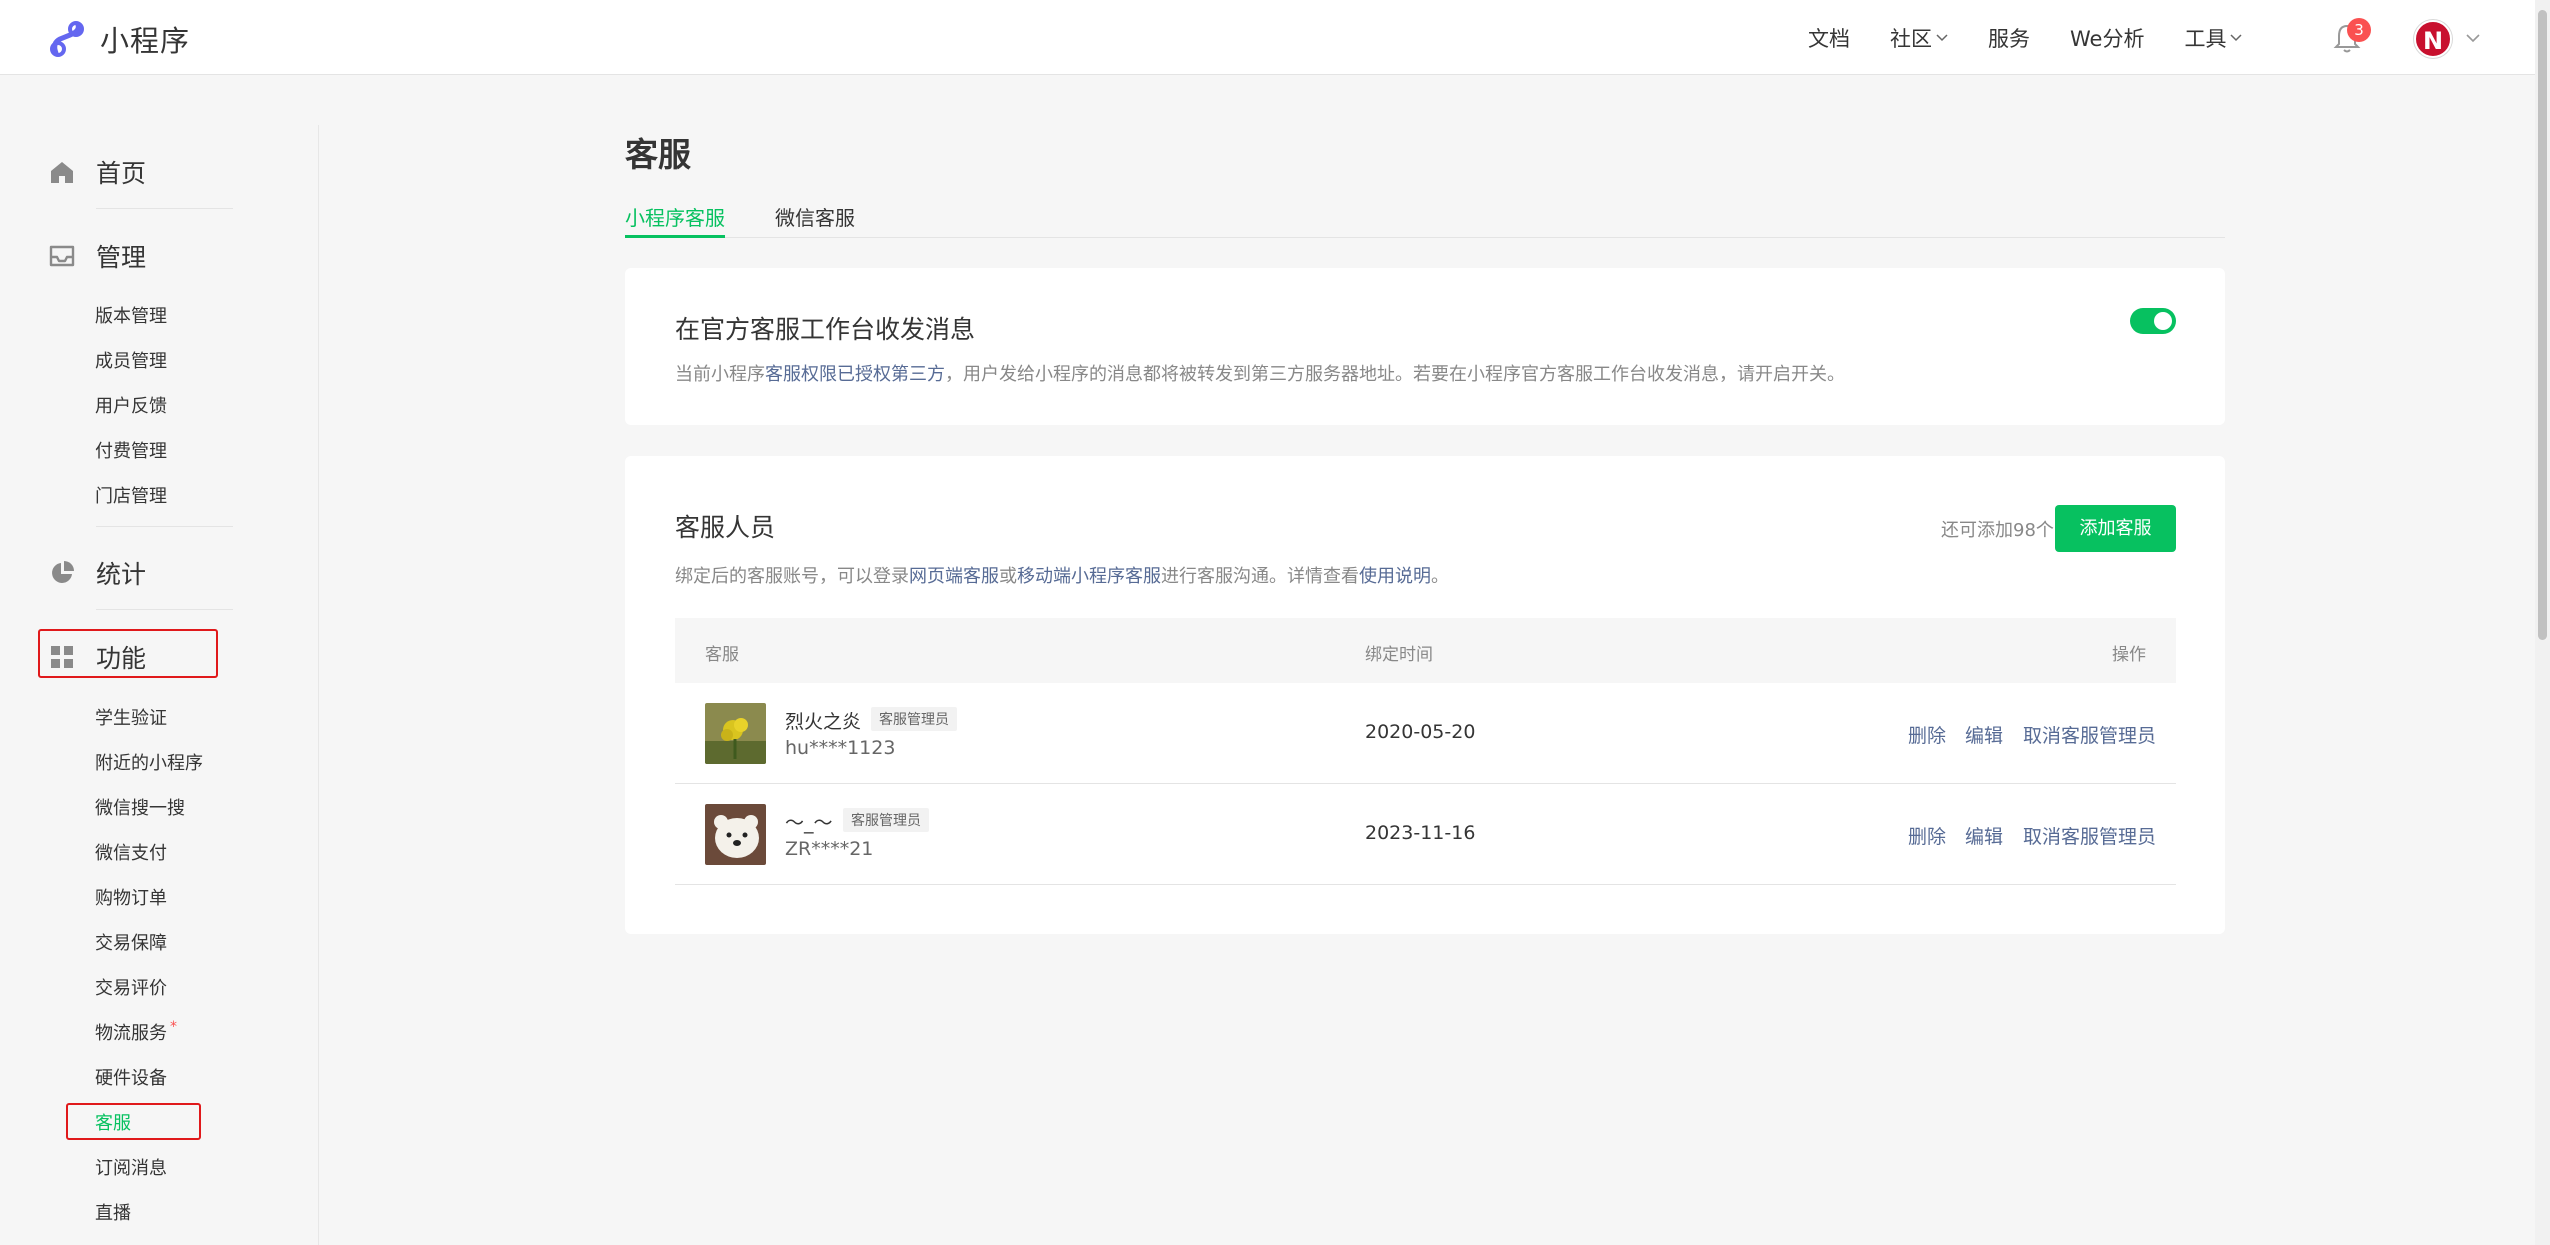  What do you see at coordinates (62, 172) in the screenshot?
I see `home-icon` at bounding box center [62, 172].